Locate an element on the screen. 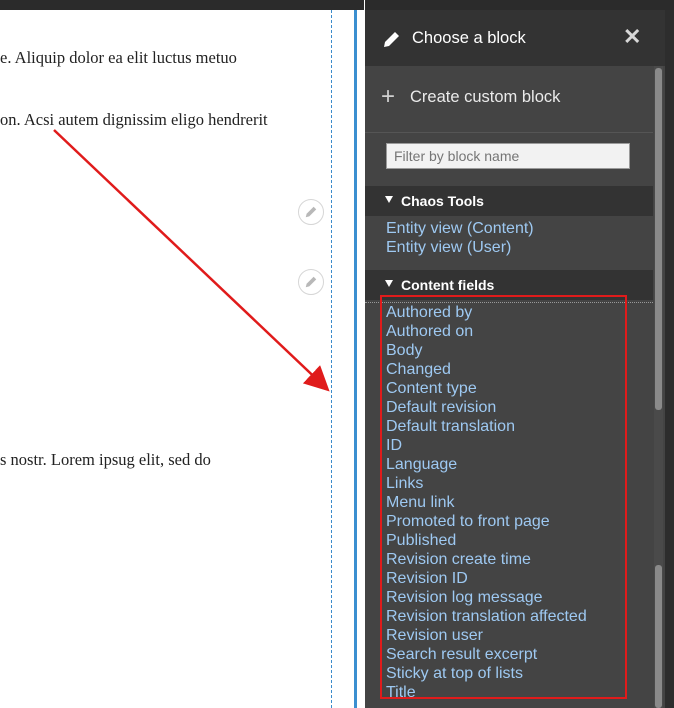 This screenshot has height=708, width=674. section-label: Content fields is located at coordinates (448, 285).